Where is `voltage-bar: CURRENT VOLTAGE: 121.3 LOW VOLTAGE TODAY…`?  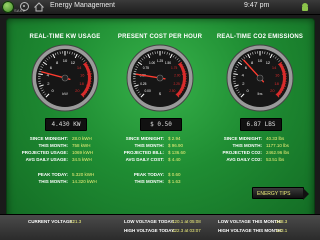 voltage-bar: CURRENT VOLTAGE: 121.3 LOW VOLTAGE TODAY… is located at coordinates (160, 227).